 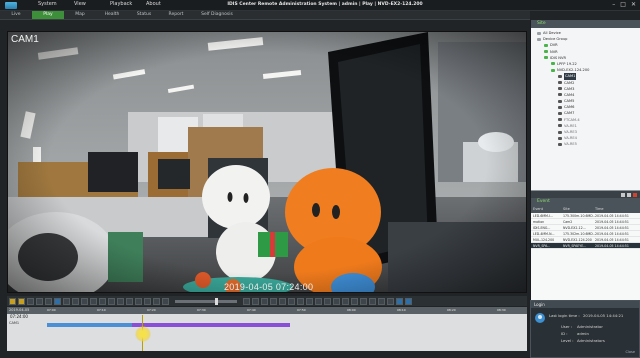 What do you see at coordinates (568, 222) in the screenshot?
I see `event-cell-site: Cam2` at bounding box center [568, 222].